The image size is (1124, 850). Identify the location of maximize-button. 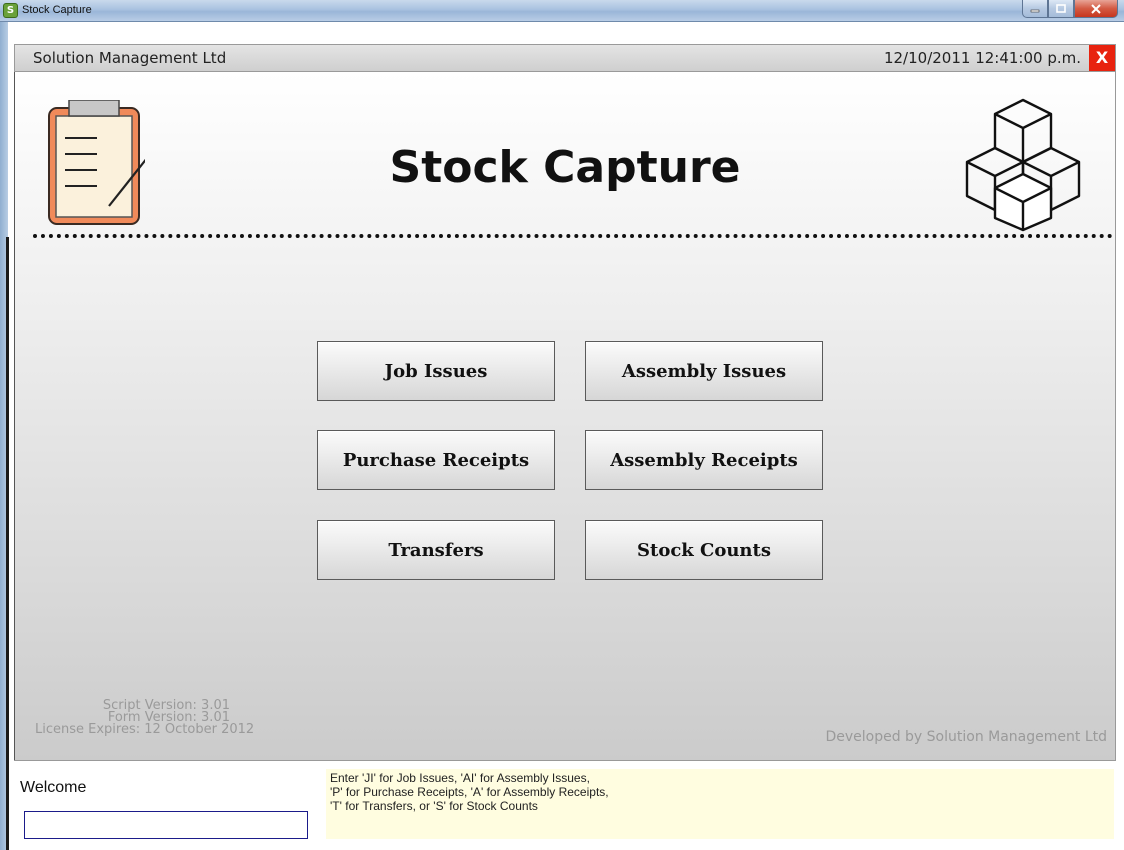
(1061, 9).